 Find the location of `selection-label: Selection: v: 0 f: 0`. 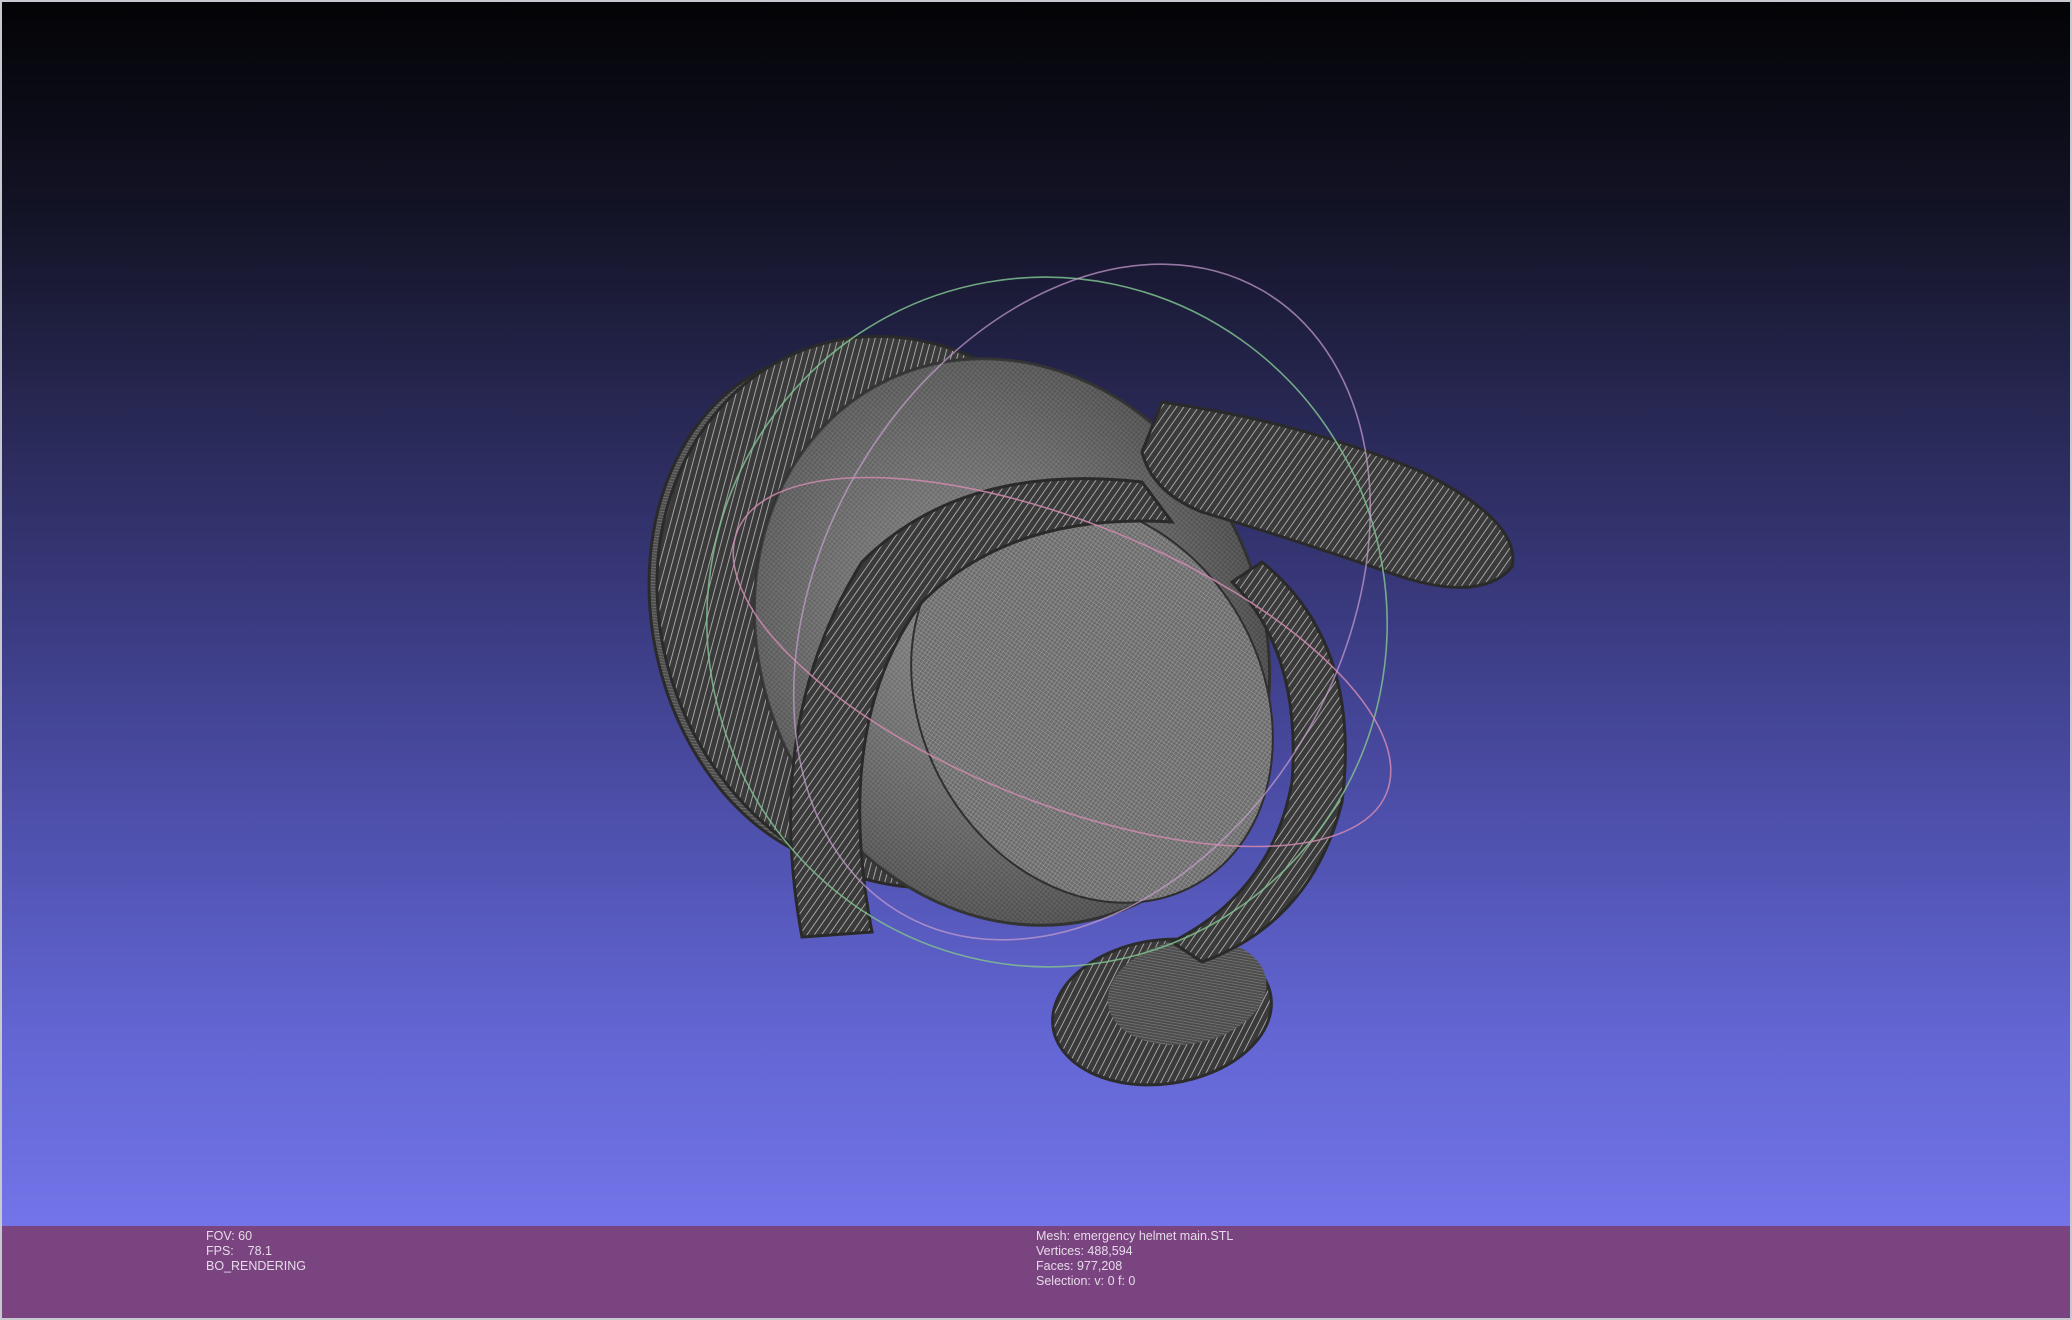

selection-label: Selection: v: 0 f: 0 is located at coordinates (1086, 1281).